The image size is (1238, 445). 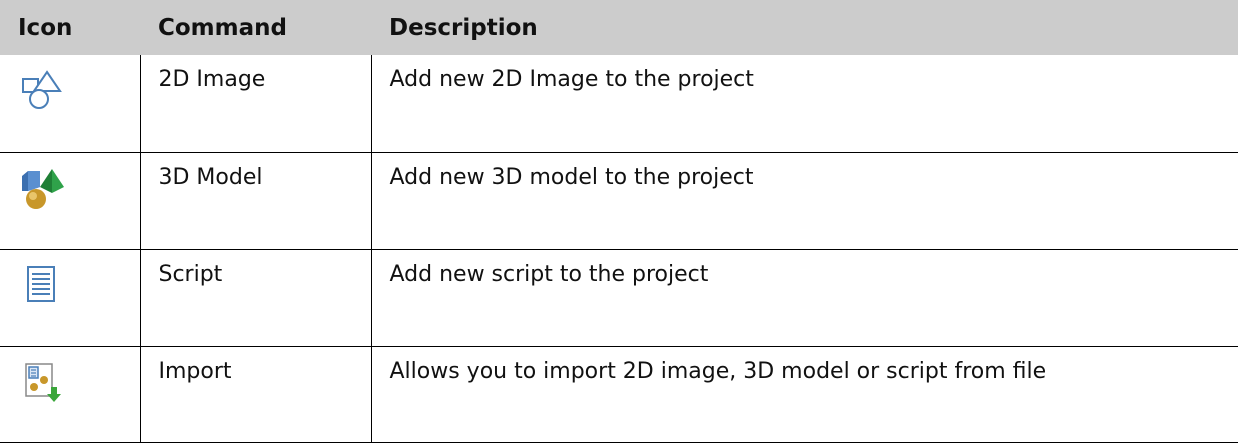 What do you see at coordinates (255, 297) in the screenshot?
I see `command-cell: Script` at bounding box center [255, 297].